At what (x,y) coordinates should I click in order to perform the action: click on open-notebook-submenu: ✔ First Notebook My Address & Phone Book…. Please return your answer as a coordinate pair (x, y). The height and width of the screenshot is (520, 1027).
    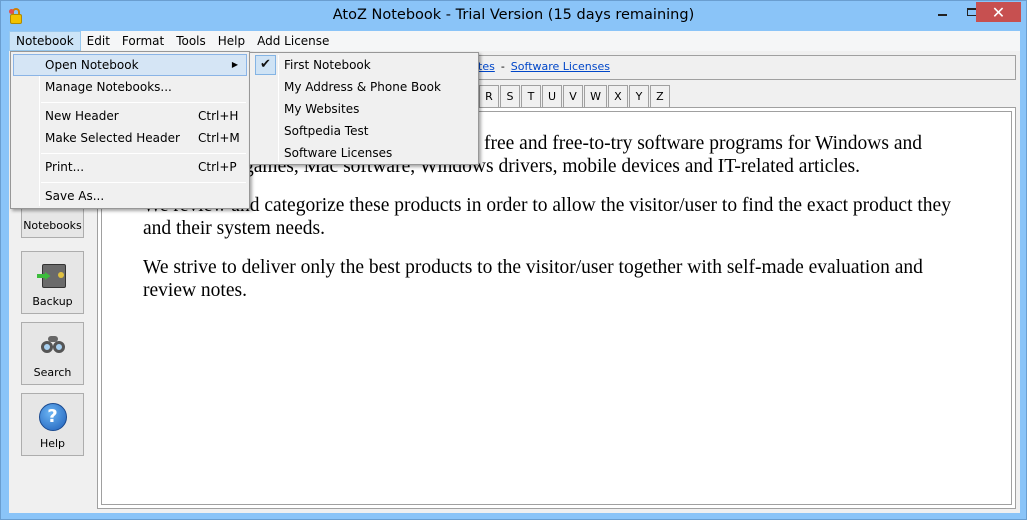
    Looking at the image, I should click on (364, 108).